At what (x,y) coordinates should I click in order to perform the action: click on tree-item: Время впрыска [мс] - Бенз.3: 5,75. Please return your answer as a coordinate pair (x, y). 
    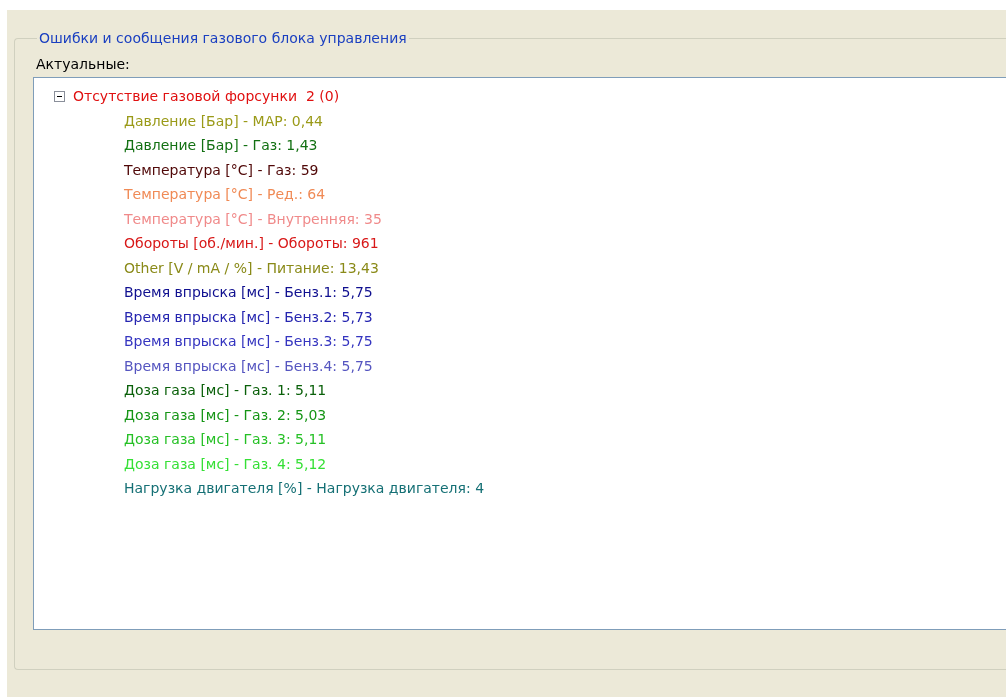
    Looking at the image, I should click on (248, 341).